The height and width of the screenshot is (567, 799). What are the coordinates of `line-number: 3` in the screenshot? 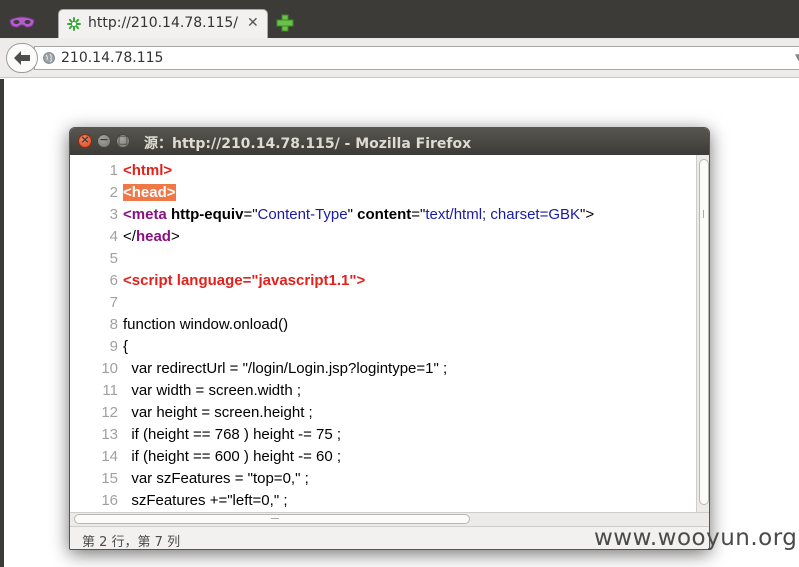 It's located at (113, 214).